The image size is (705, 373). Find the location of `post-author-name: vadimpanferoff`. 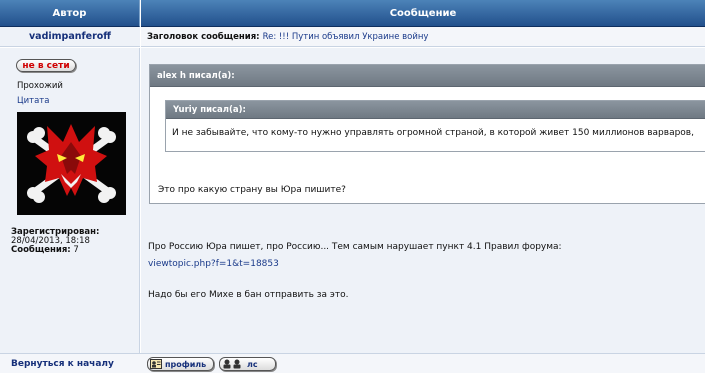

post-author-name: vadimpanferoff is located at coordinates (70, 37).